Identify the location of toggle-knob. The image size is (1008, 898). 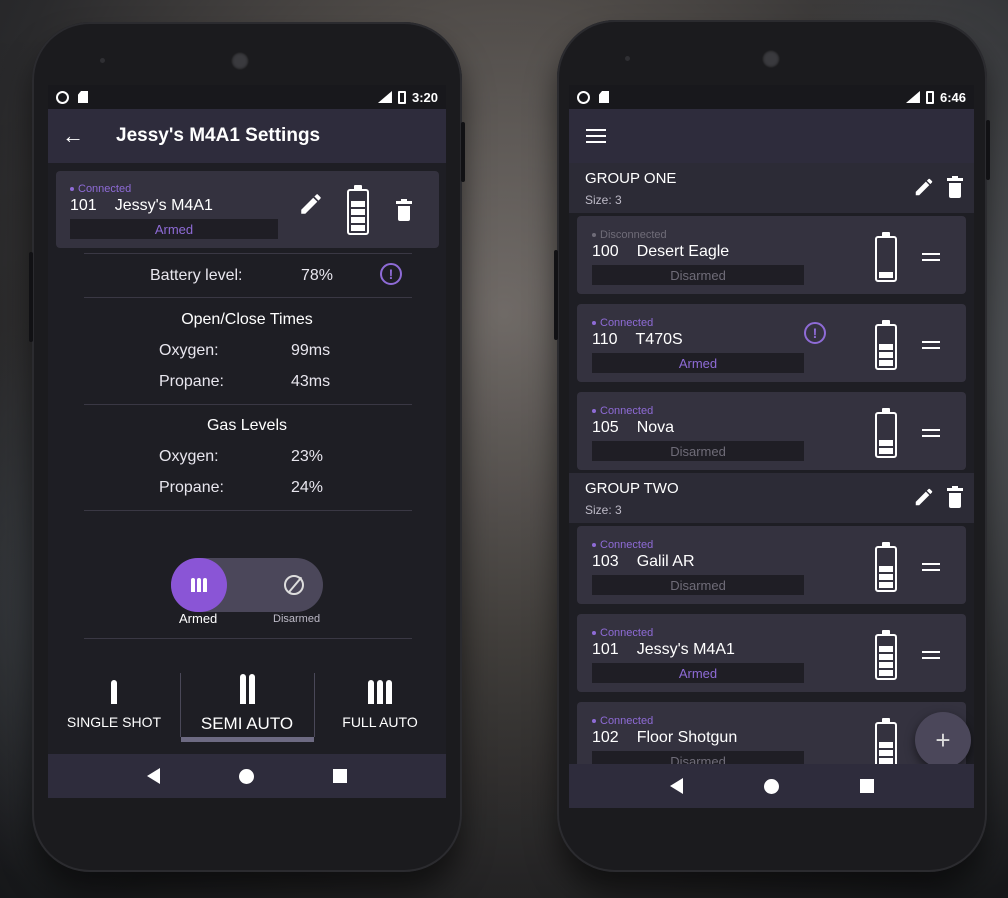
(199, 585).